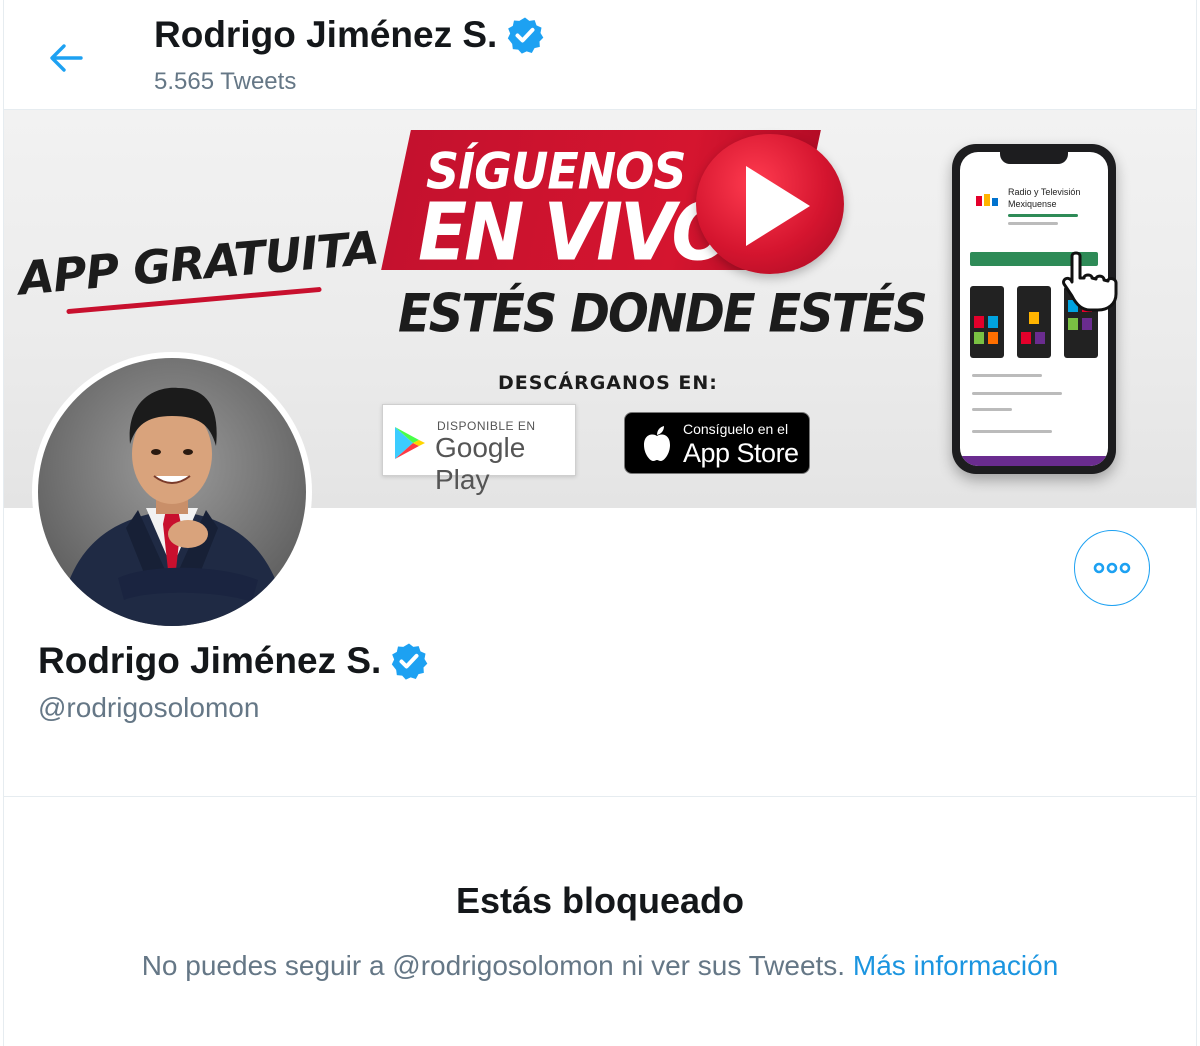 Image resolution: width=1200 pixels, height=1046 pixels. I want to click on phone-bottom-bar, so click(1034, 461).